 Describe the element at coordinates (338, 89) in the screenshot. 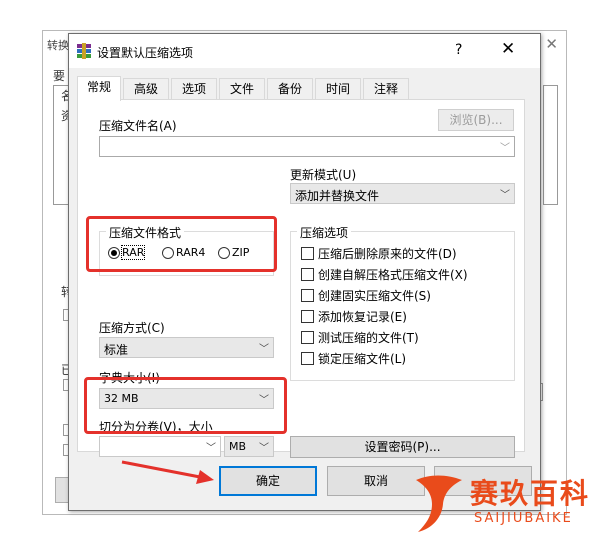

I see `tab-time: 时间` at that location.